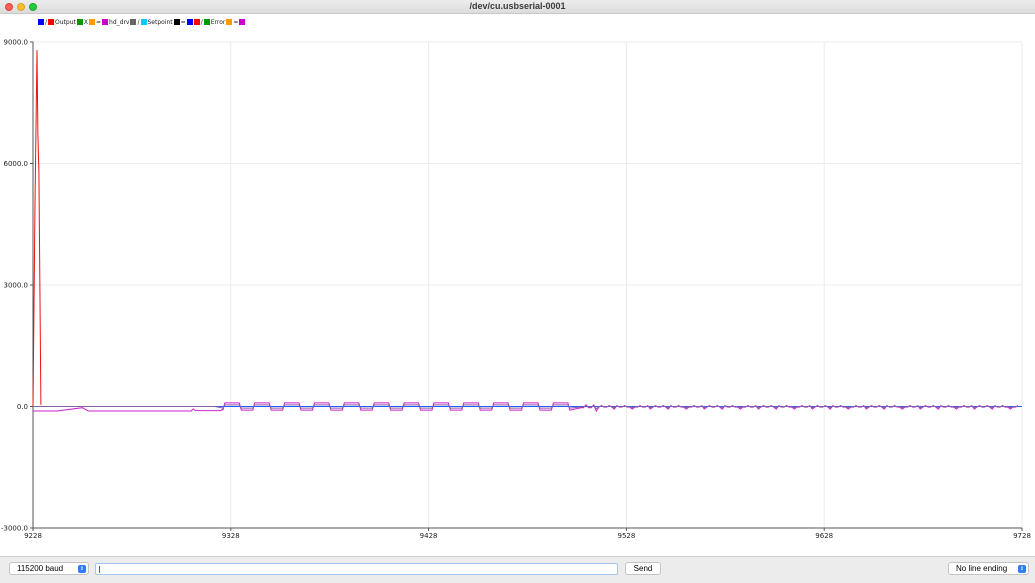 The image size is (1035, 583). I want to click on plot-legend: / Output X = hd_drv / Setpoint = / Error =, so click(142, 22).